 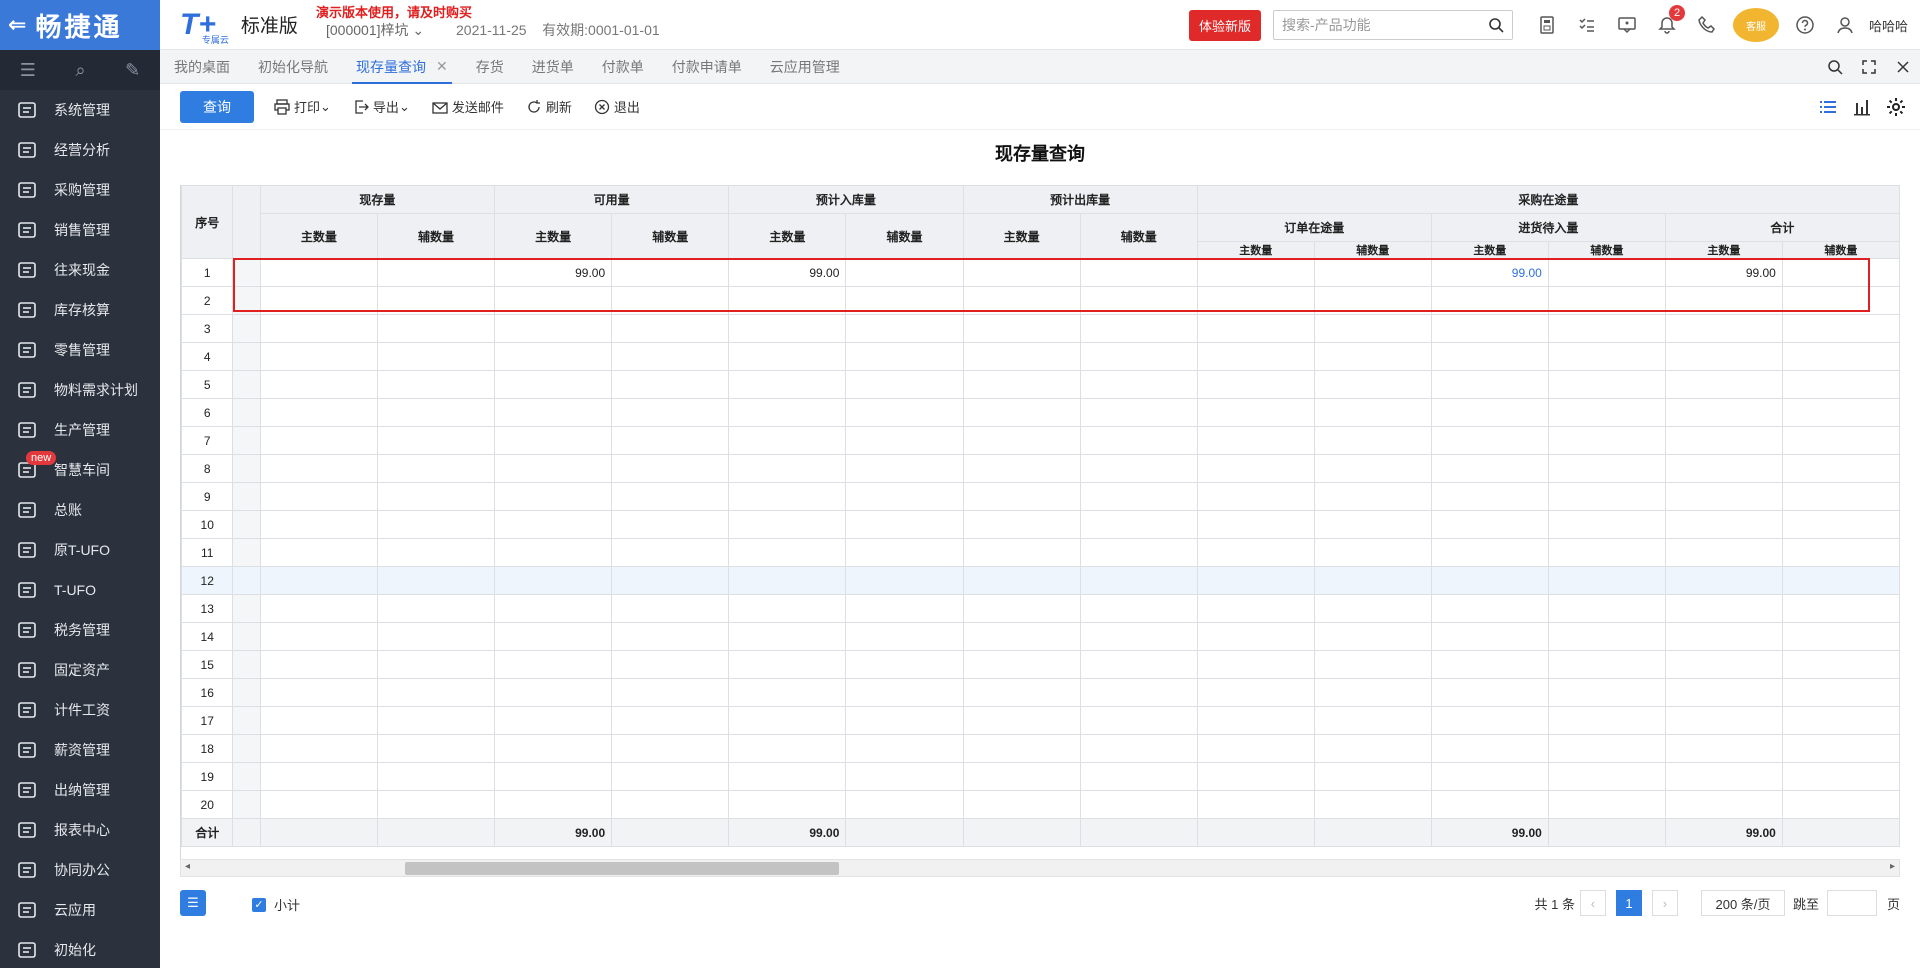 What do you see at coordinates (80, 670) in the screenshot?
I see `sidebar-item: 固定资产` at bounding box center [80, 670].